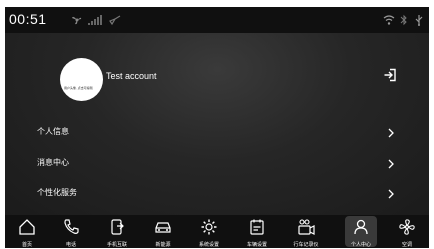  Describe the element at coordinates (209, 227) in the screenshot. I see `gear-icon` at that location.